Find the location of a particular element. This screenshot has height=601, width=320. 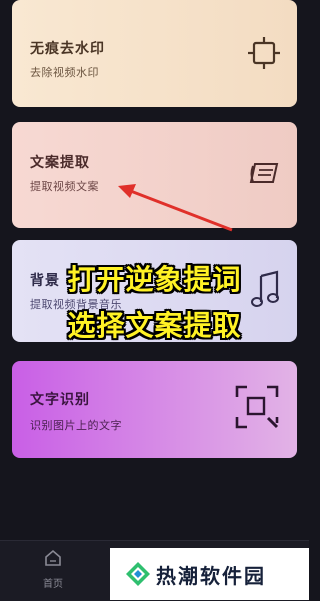

watermark-logo-icon is located at coordinates (138, 574).